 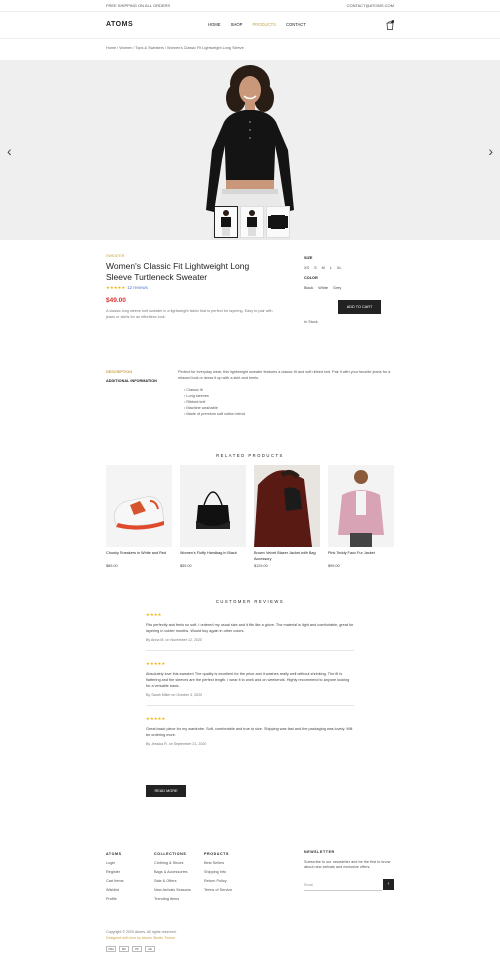 What do you see at coordinates (172, 890) in the screenshot?
I see `footer-link: New Arrivals Seasons` at bounding box center [172, 890].